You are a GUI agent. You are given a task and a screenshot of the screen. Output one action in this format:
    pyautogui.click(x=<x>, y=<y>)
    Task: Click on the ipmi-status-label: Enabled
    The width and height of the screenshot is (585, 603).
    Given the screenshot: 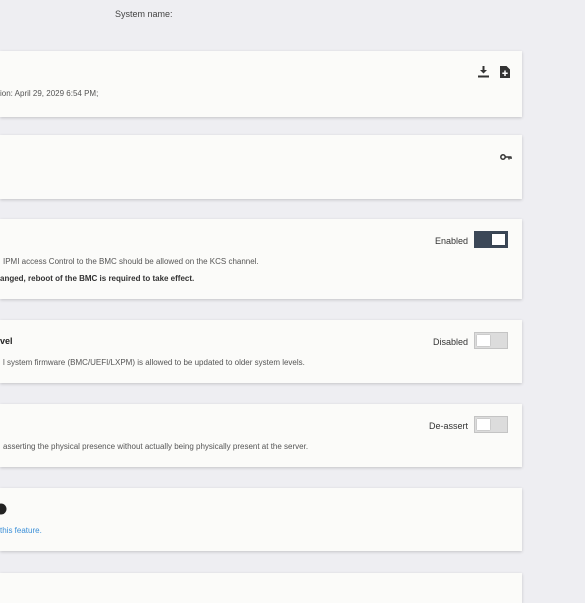 What is the action you would take?
    pyautogui.click(x=451, y=241)
    